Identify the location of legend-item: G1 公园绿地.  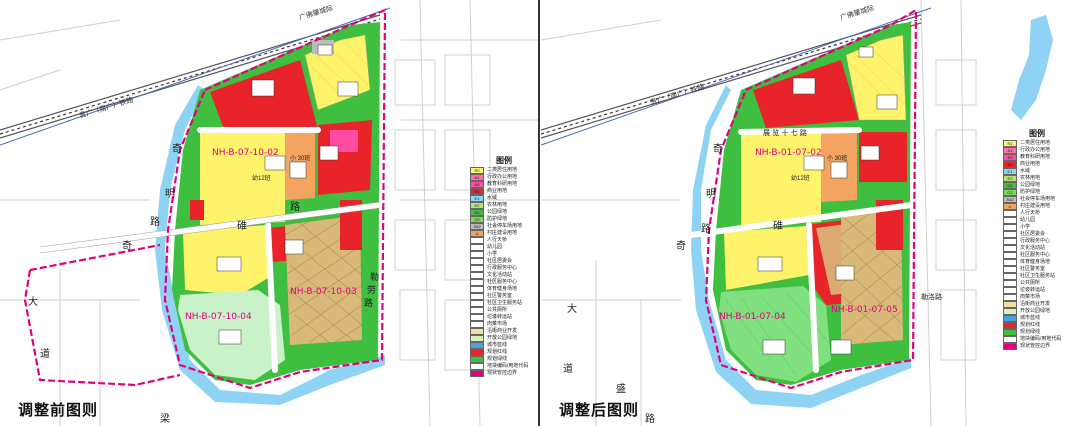
(1037, 185).